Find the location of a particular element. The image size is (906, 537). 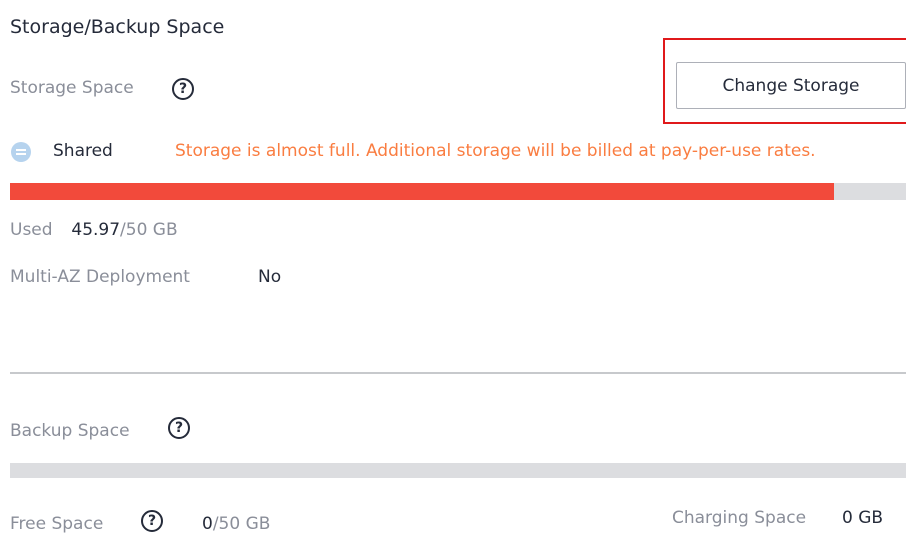

free-space-value: 0 is located at coordinates (207, 524).